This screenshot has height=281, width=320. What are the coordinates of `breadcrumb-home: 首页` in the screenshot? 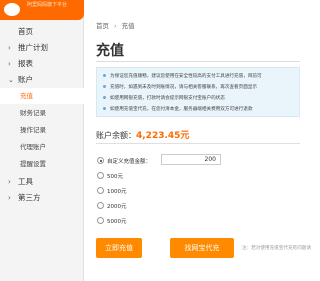 It's located at (102, 26).